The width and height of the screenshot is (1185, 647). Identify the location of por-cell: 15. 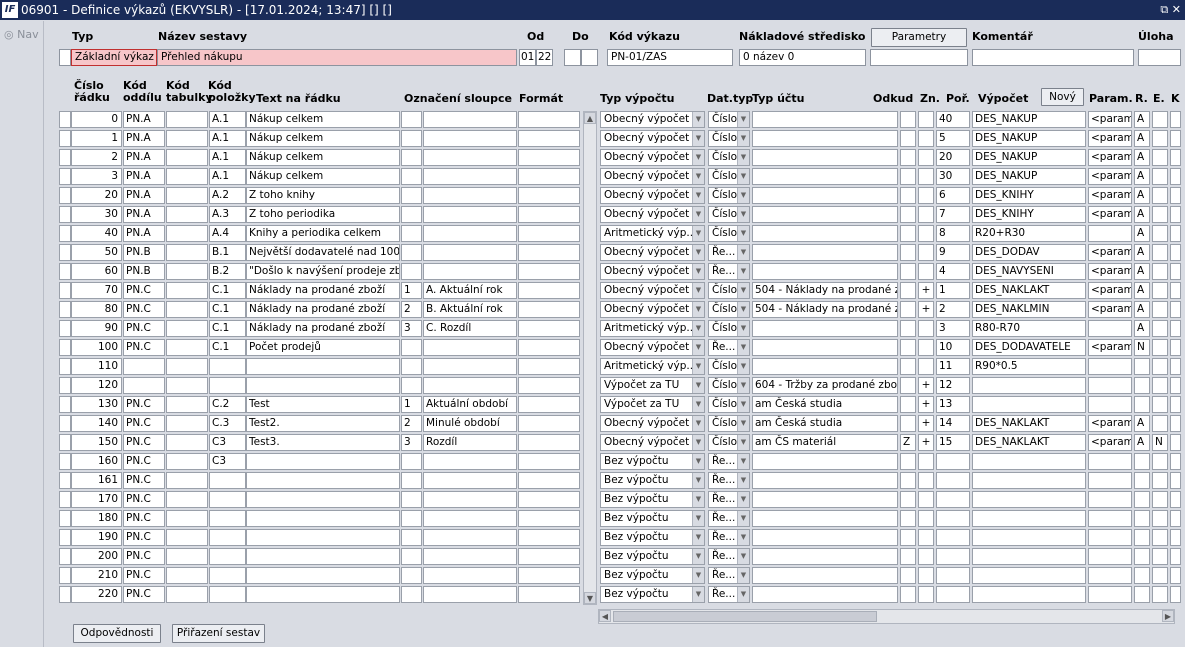
(953, 442).